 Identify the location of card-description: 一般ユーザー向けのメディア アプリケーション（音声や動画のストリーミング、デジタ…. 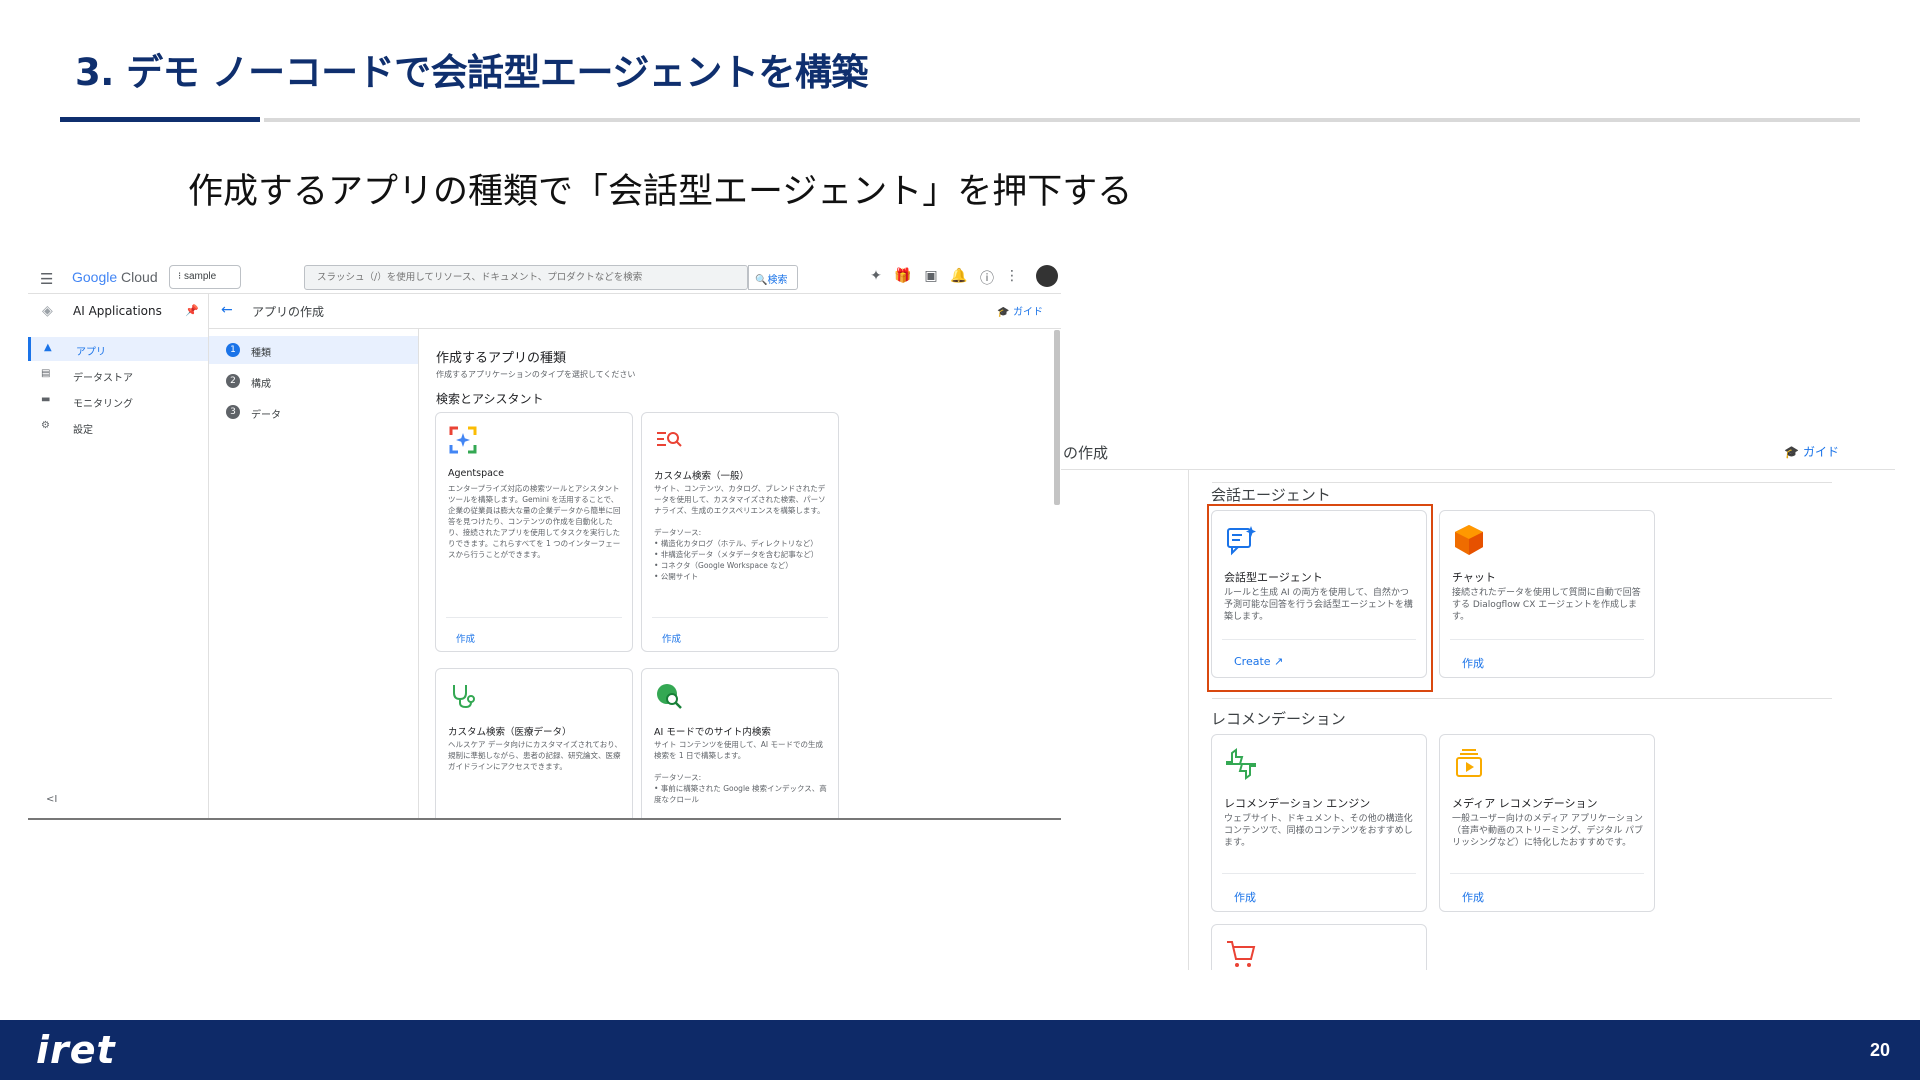
(1548, 831).